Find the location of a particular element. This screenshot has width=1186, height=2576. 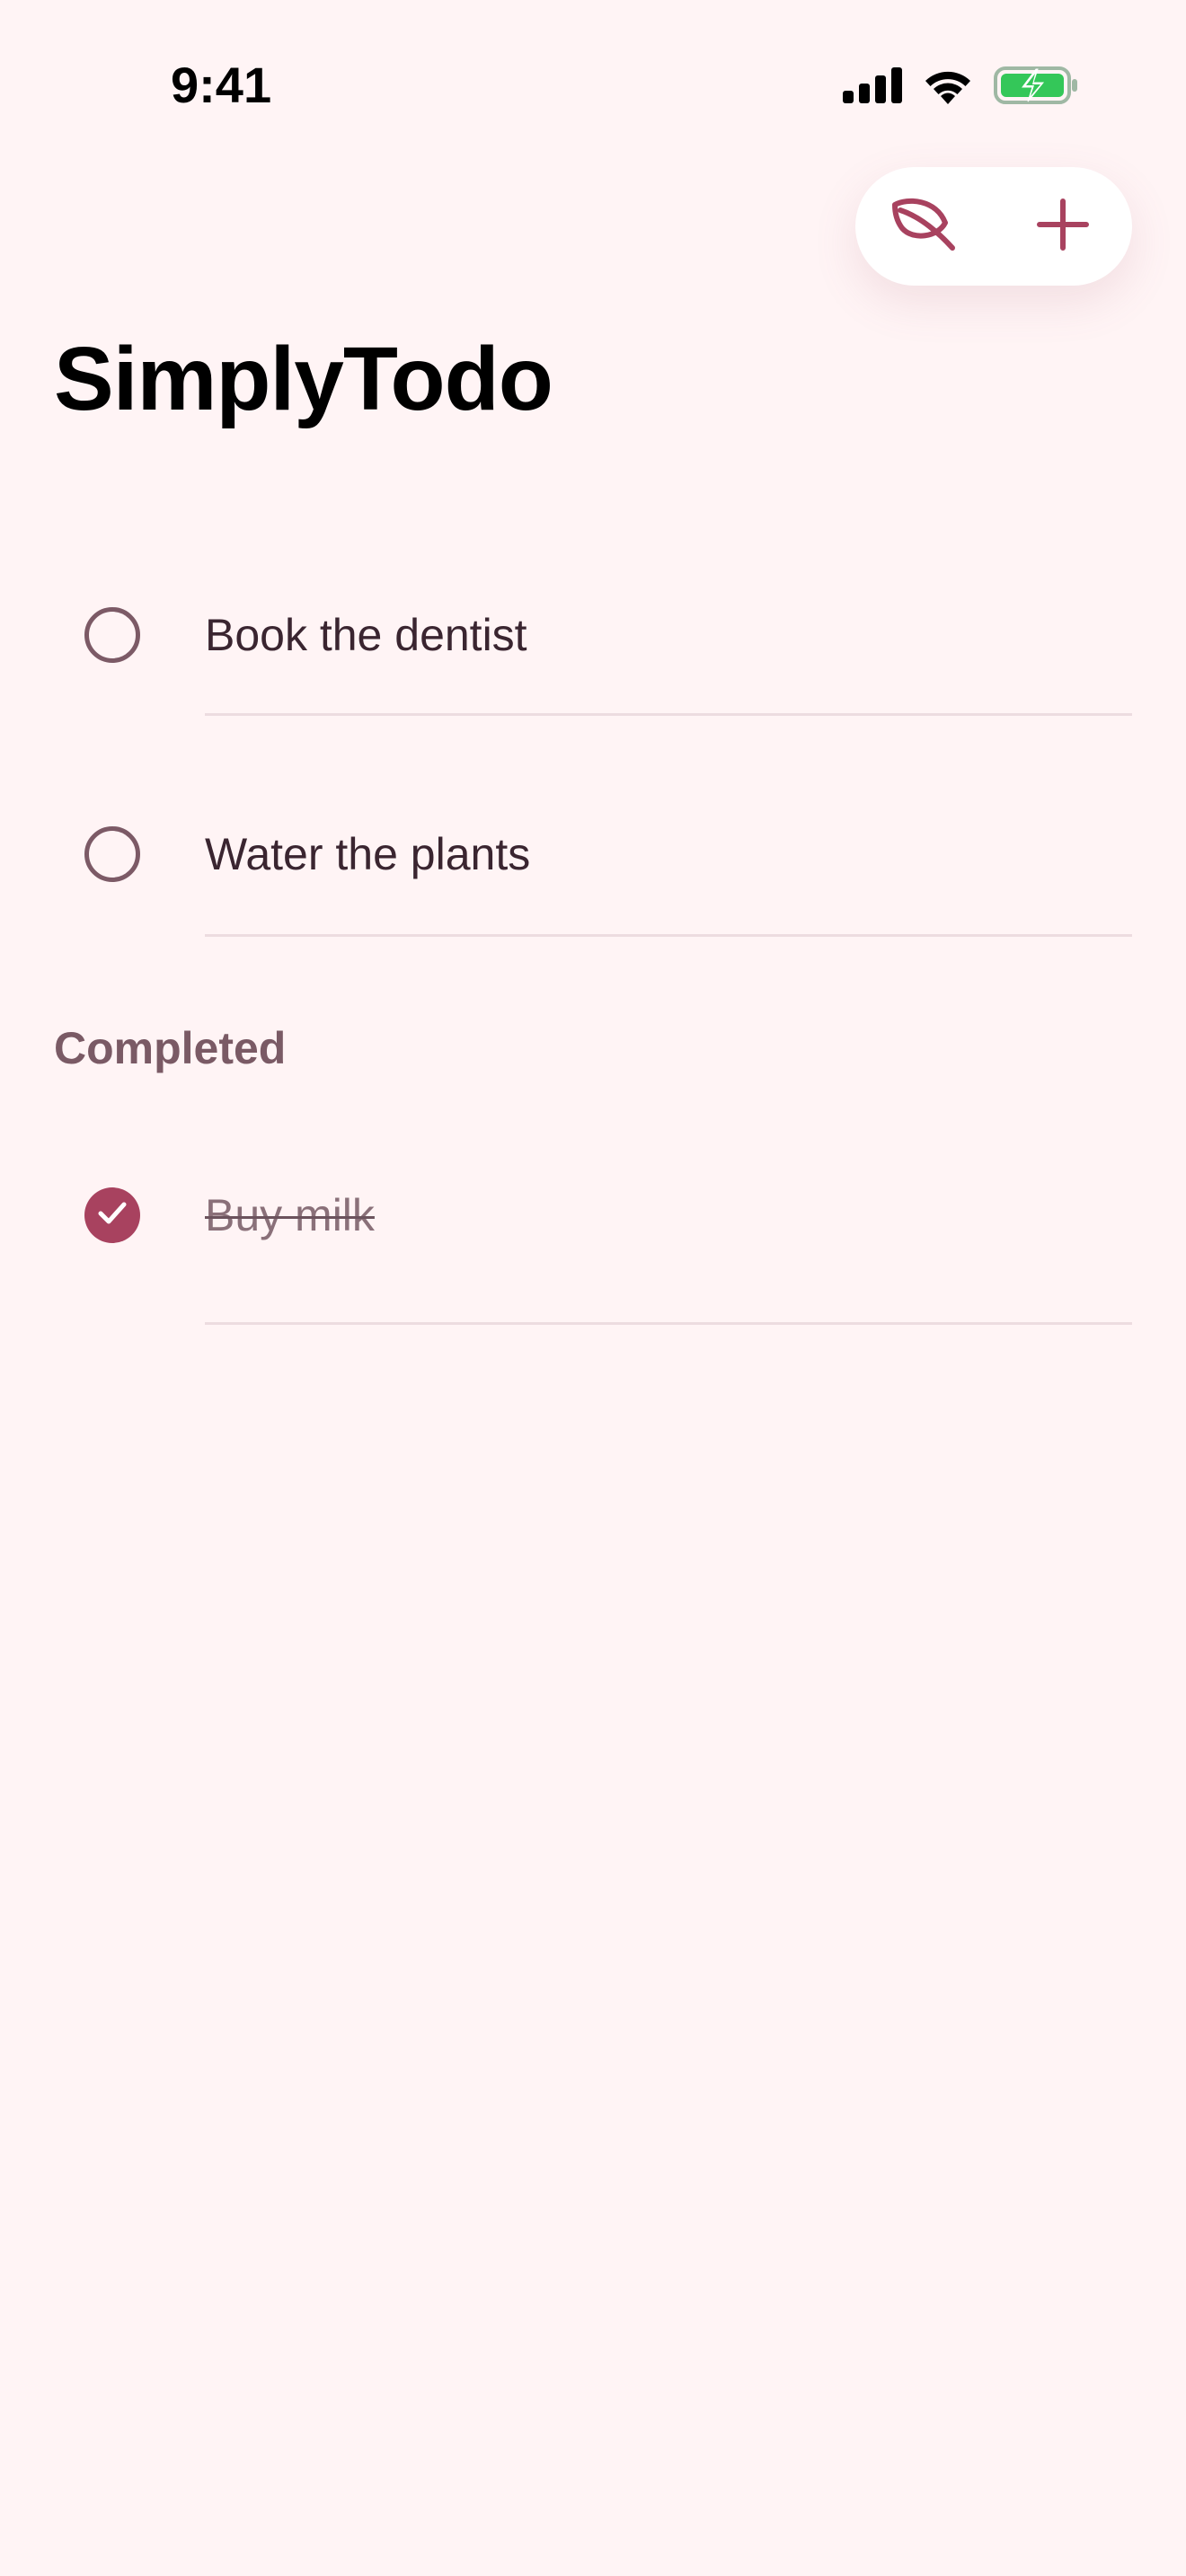

todo-row: Book the dentist is located at coordinates (593, 606).